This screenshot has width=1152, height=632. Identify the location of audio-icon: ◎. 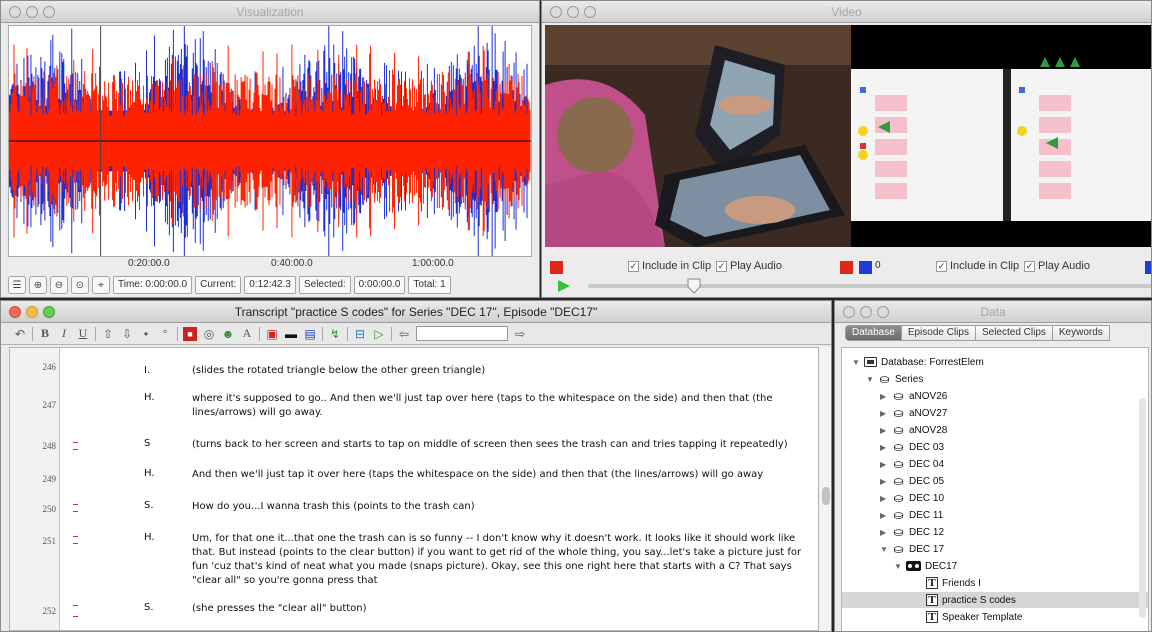
(209, 334).